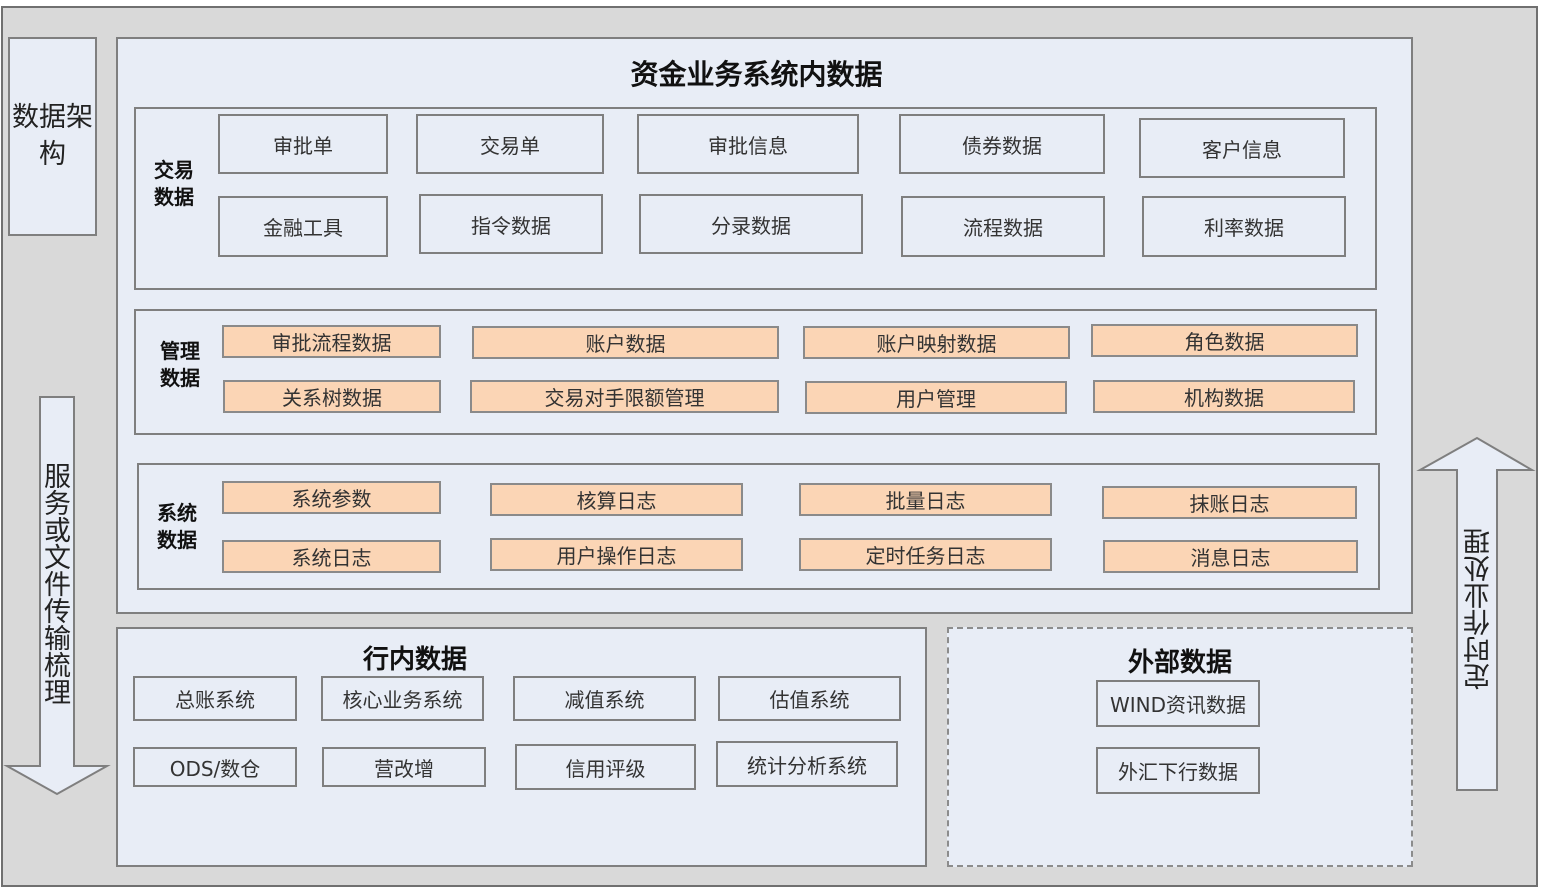 The height and width of the screenshot is (889, 1544). Describe the element at coordinates (54, 583) in the screenshot. I see `left-arrow-label: 服务或文件传输梳理` at that location.